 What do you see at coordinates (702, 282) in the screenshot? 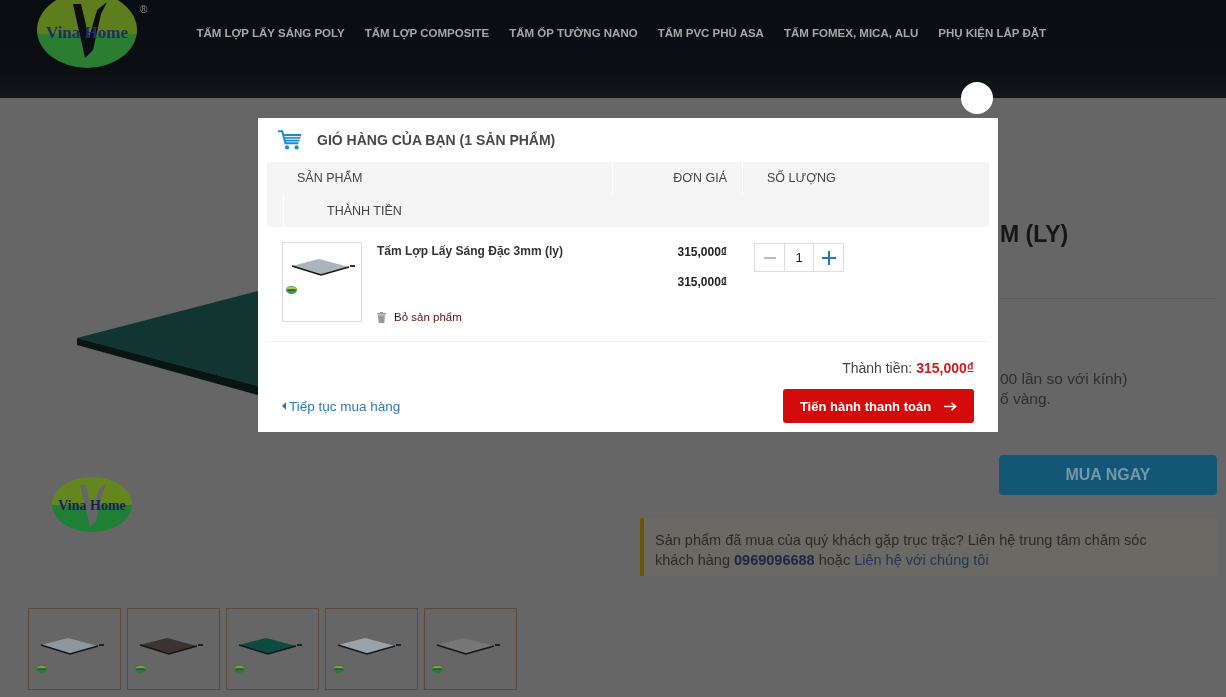
I see `line-total: 315,000₫` at bounding box center [702, 282].